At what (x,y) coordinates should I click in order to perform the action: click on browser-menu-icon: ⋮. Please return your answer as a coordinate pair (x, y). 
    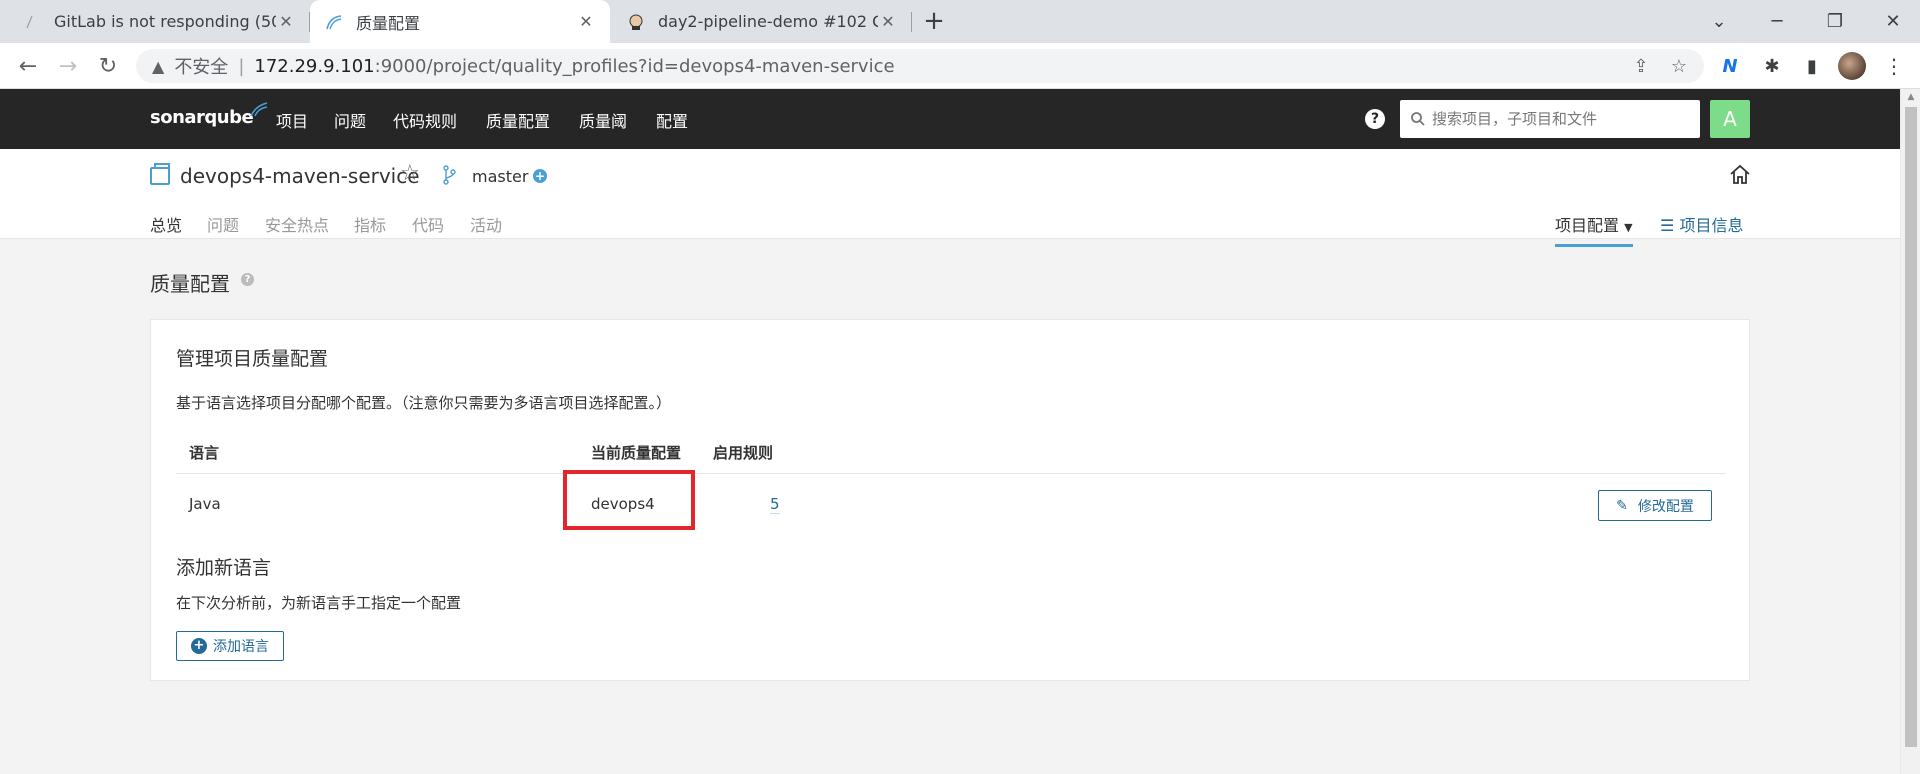
    Looking at the image, I should click on (1894, 66).